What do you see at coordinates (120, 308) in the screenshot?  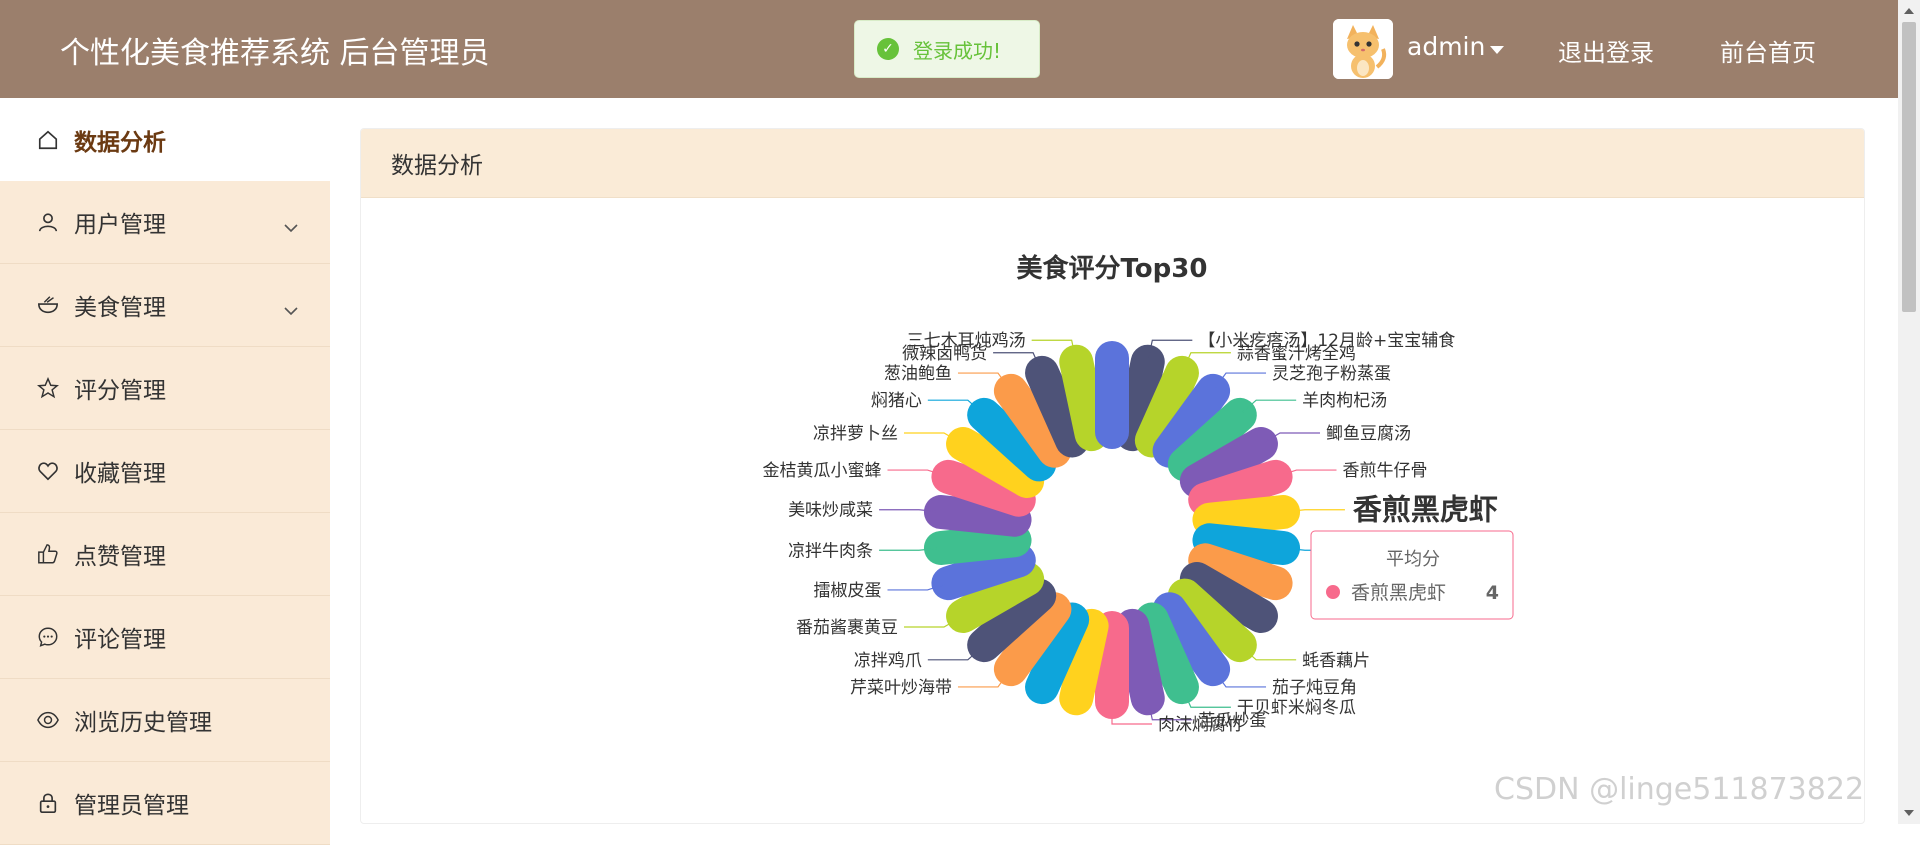 I see `sidebar-item-label: 美食管理` at bounding box center [120, 308].